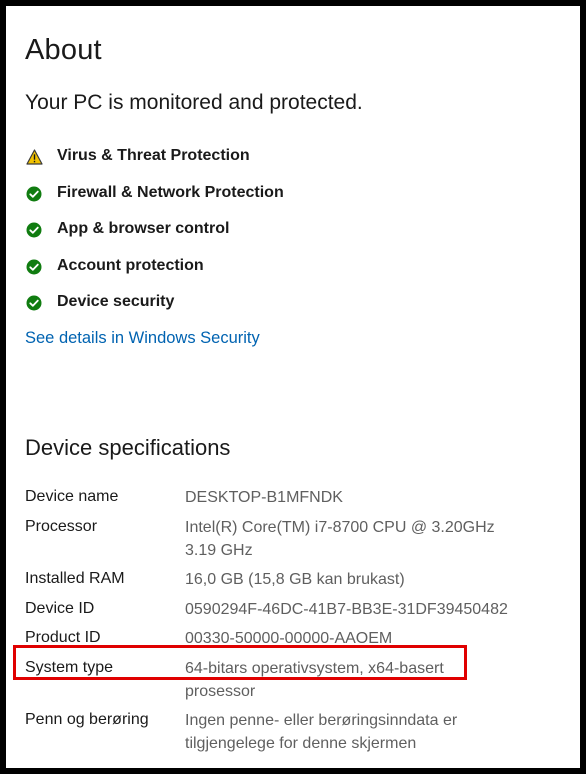 The width and height of the screenshot is (586, 774). Describe the element at coordinates (340, 527) in the screenshot. I see `spec-value-line: Intel(R) Core(TM) i7-8700 CPU @ 3.20GHz` at that location.